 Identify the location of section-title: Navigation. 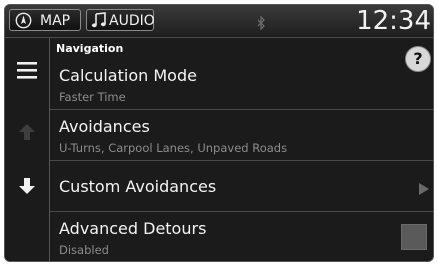
(90, 48).